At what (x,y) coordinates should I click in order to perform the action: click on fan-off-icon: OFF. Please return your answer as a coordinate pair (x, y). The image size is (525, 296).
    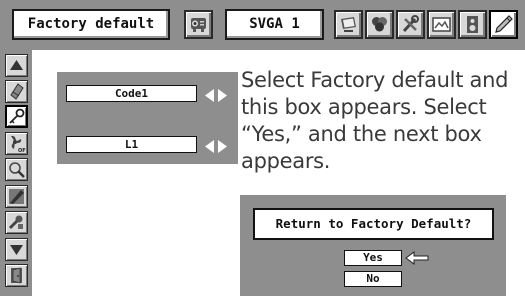
    Looking at the image, I should click on (16, 143).